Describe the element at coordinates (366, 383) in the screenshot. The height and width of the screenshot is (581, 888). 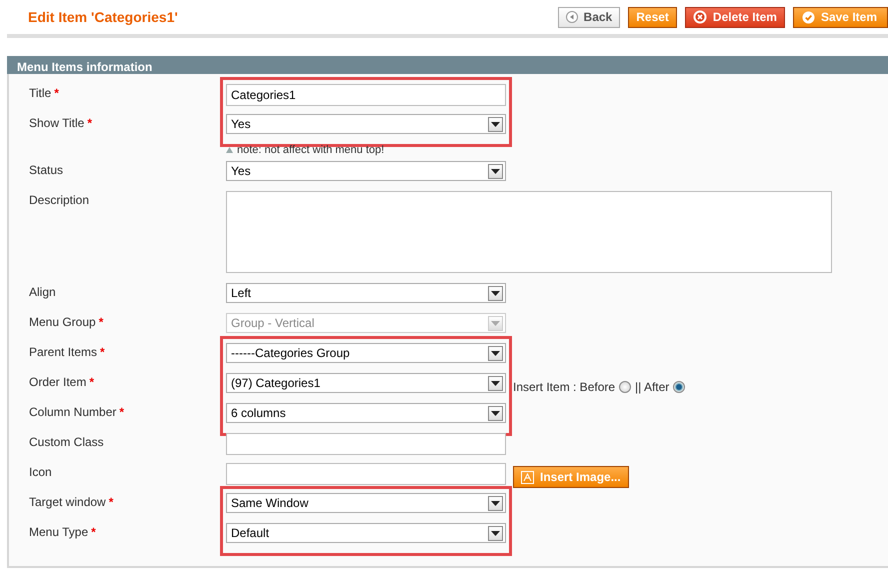
I see `select-field: (97) Categories1` at that location.